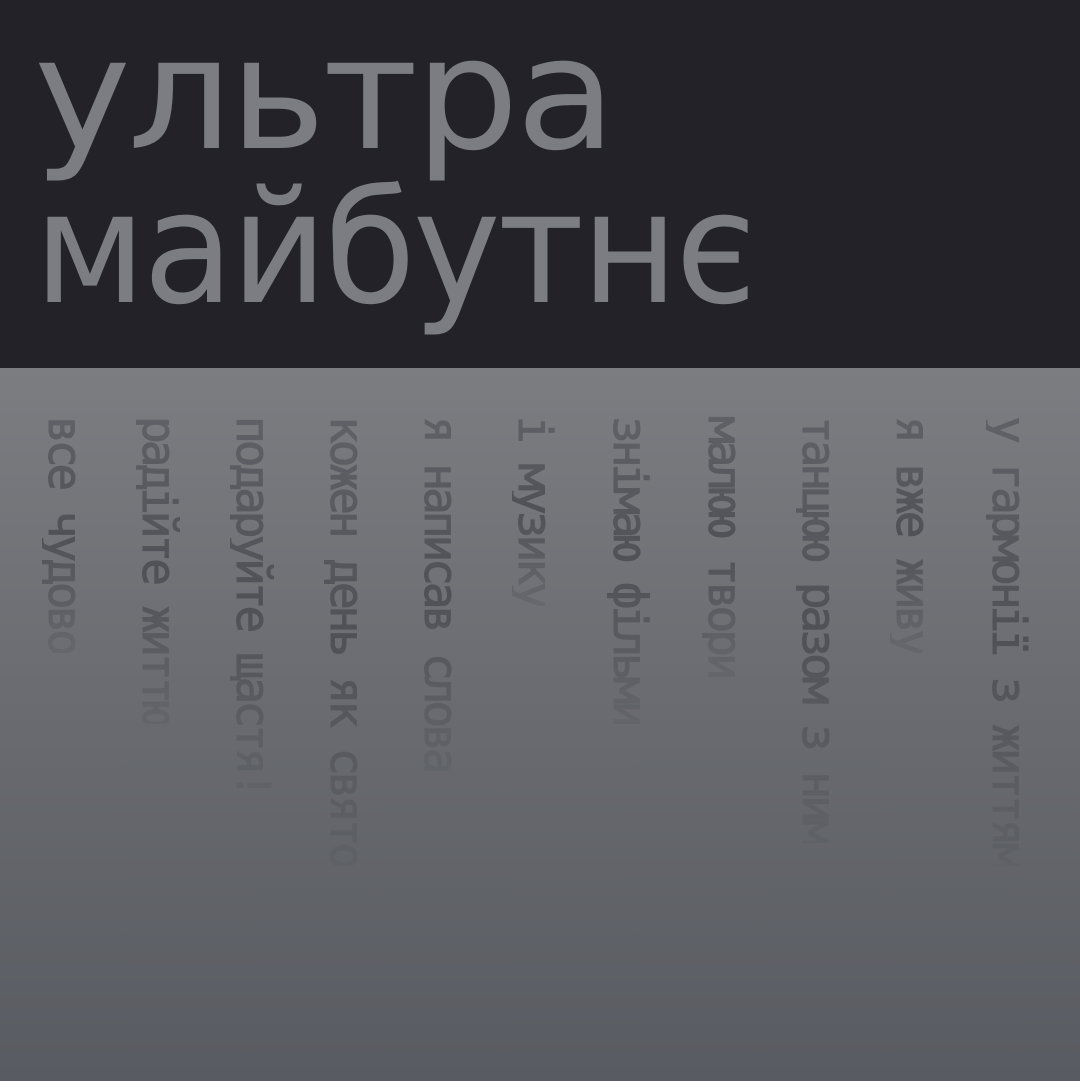 The image size is (1080, 1081). Describe the element at coordinates (913, 535) in the screenshot. I see `verse-column-2: я вже живу` at that location.